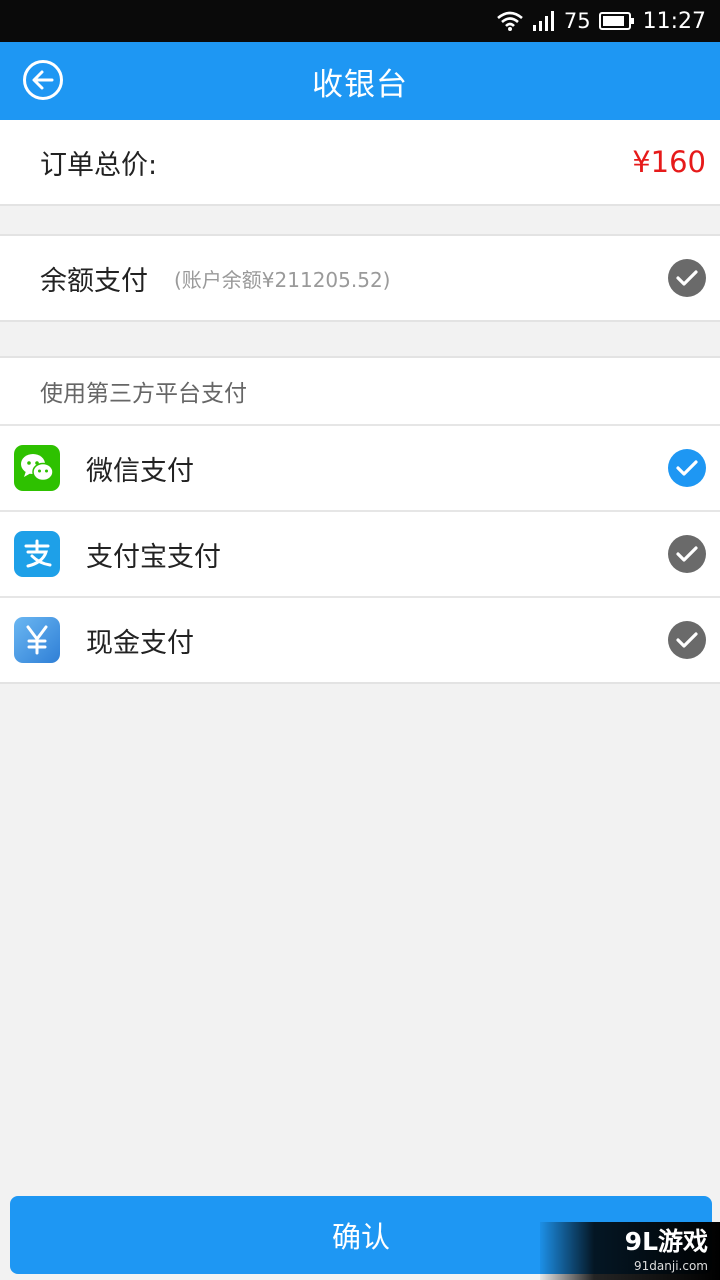 This screenshot has width=720, height=1280. What do you see at coordinates (360, 639) in the screenshot?
I see `cash-pay-row: 现金支付` at bounding box center [360, 639].